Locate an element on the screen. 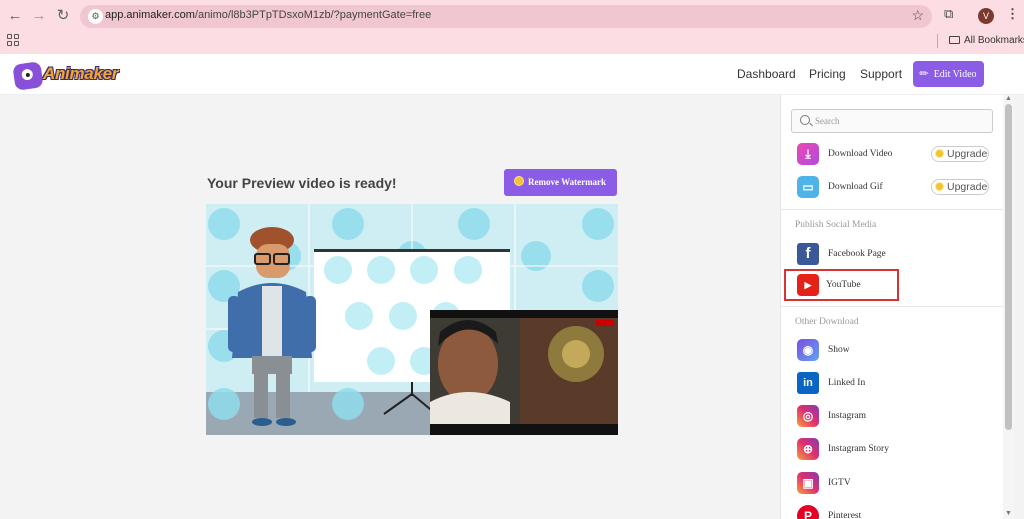 This screenshot has height=519, width=1024. search-placeholder: Search is located at coordinates (827, 121).